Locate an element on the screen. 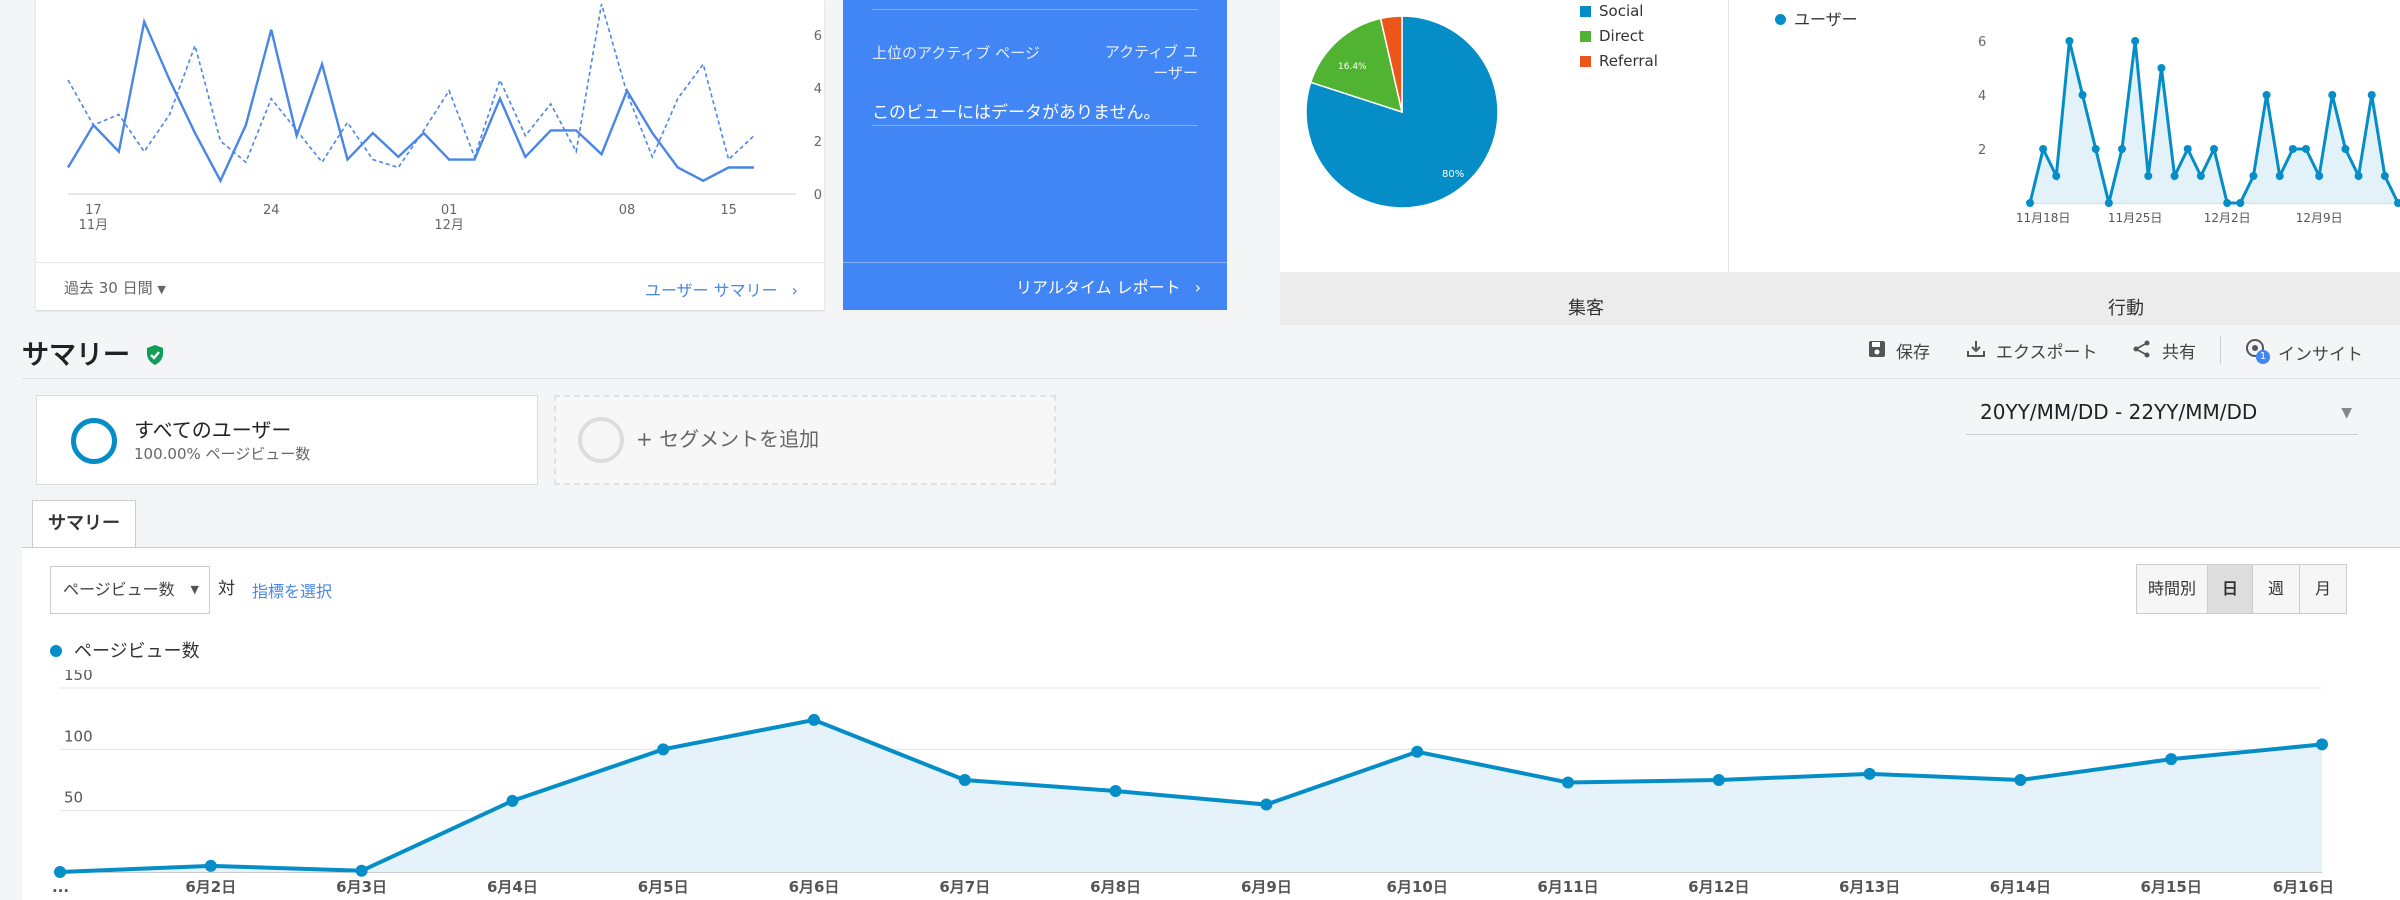  y-tick-label: 150 is located at coordinates (78, 677).